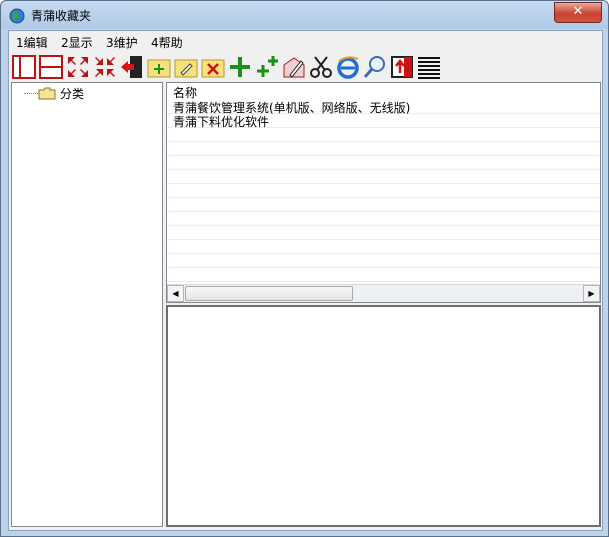 Image resolution: width=609 pixels, height=537 pixels. Describe the element at coordinates (72, 94) in the screenshot. I see `tree-label-category: 分类` at that location.